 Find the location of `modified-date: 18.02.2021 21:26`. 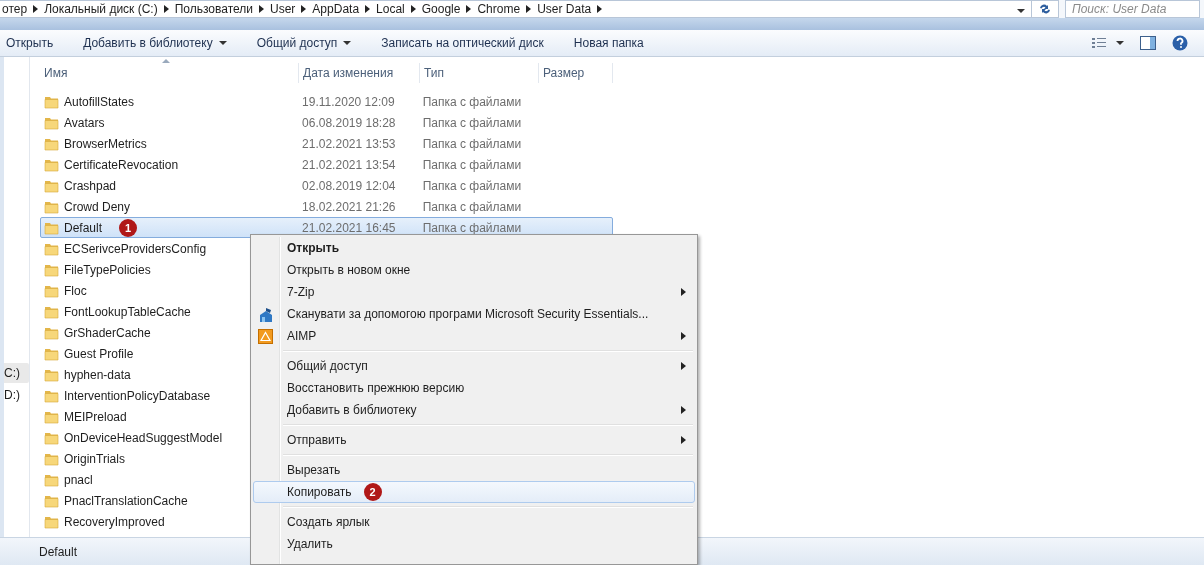

modified-date: 18.02.2021 21:26 is located at coordinates (349, 206).